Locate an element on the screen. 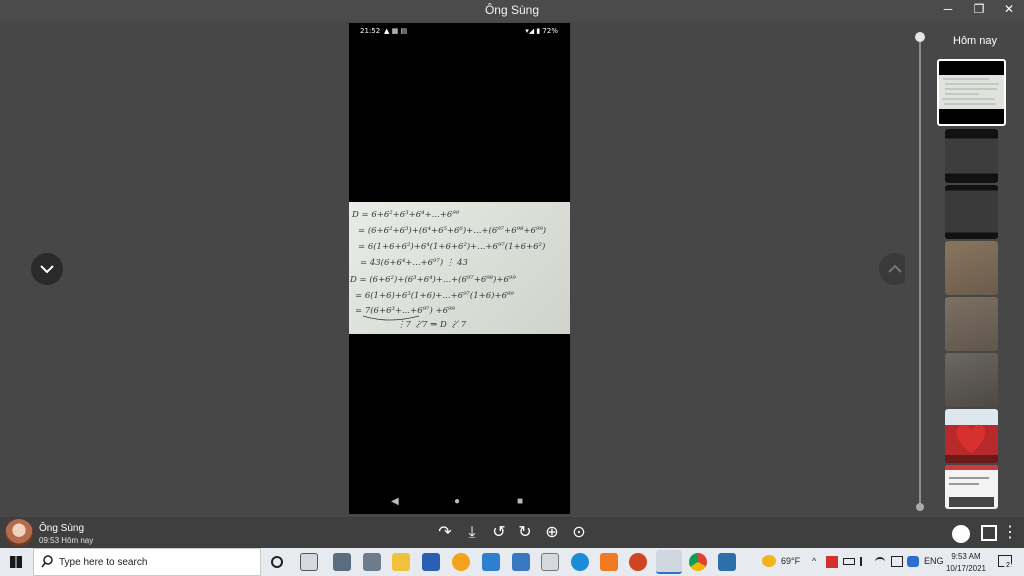 The image size is (1024, 576). more-options-icon: ⋮ is located at coordinates (1010, 533).